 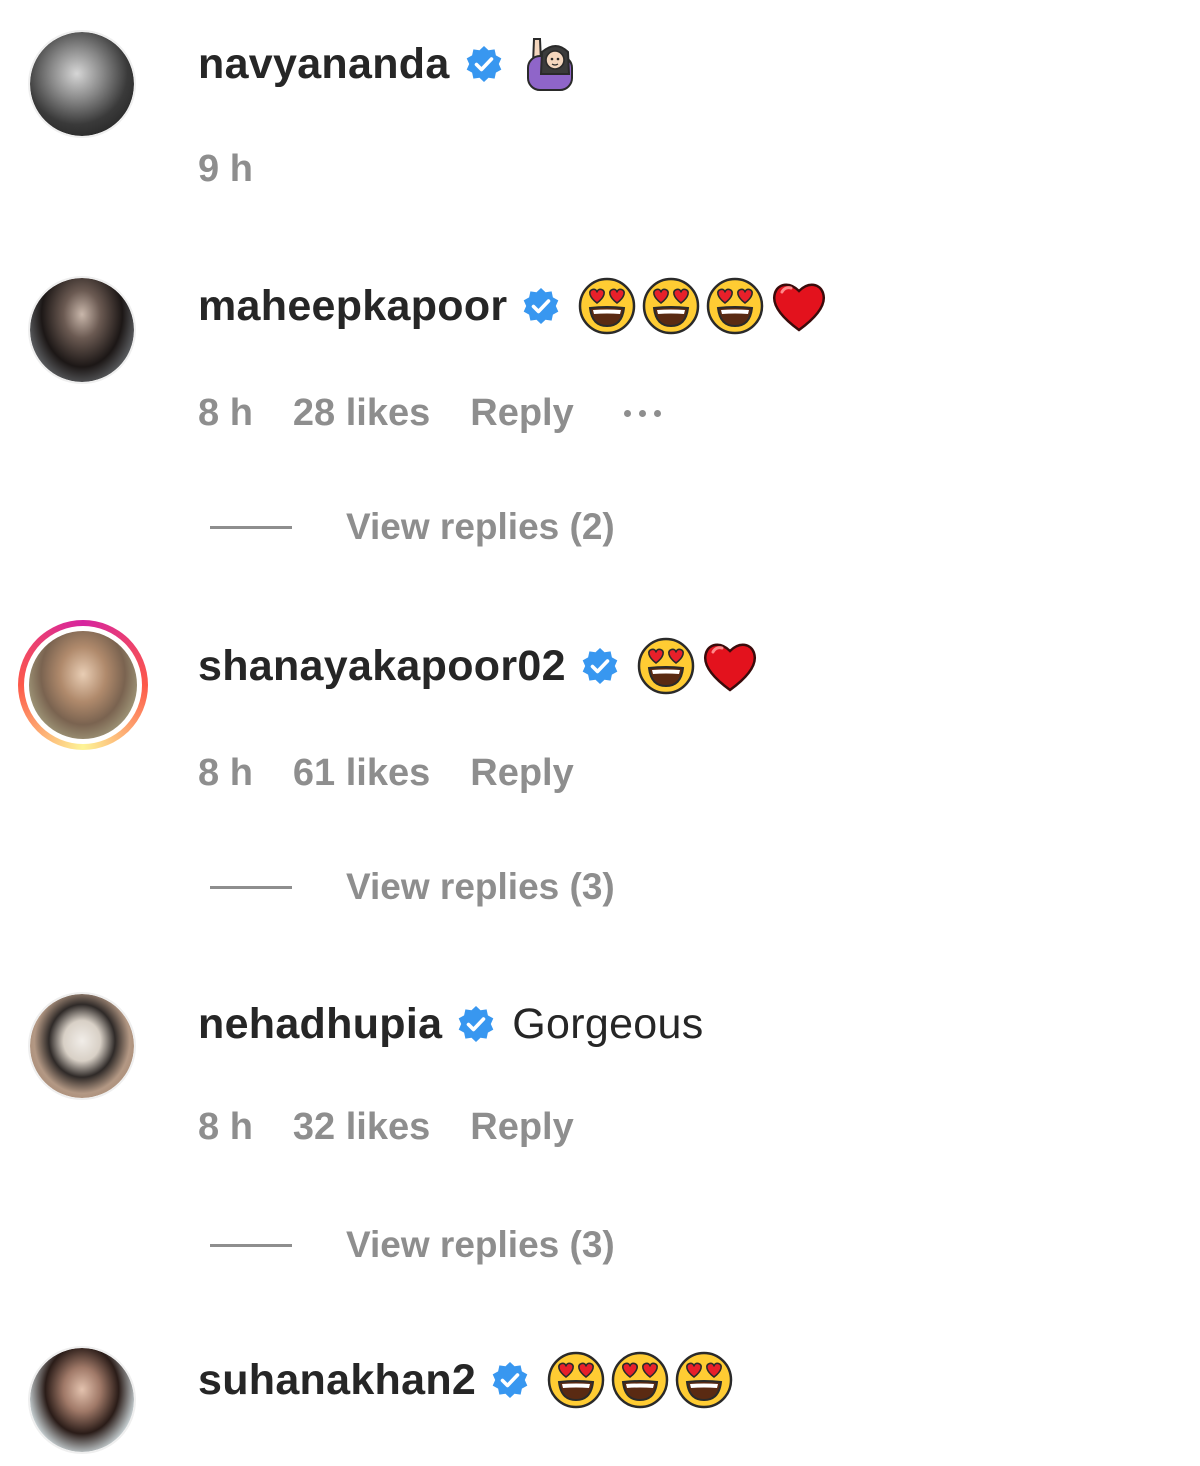 I want to click on username: suhanakhan2, so click(x=337, y=1380).